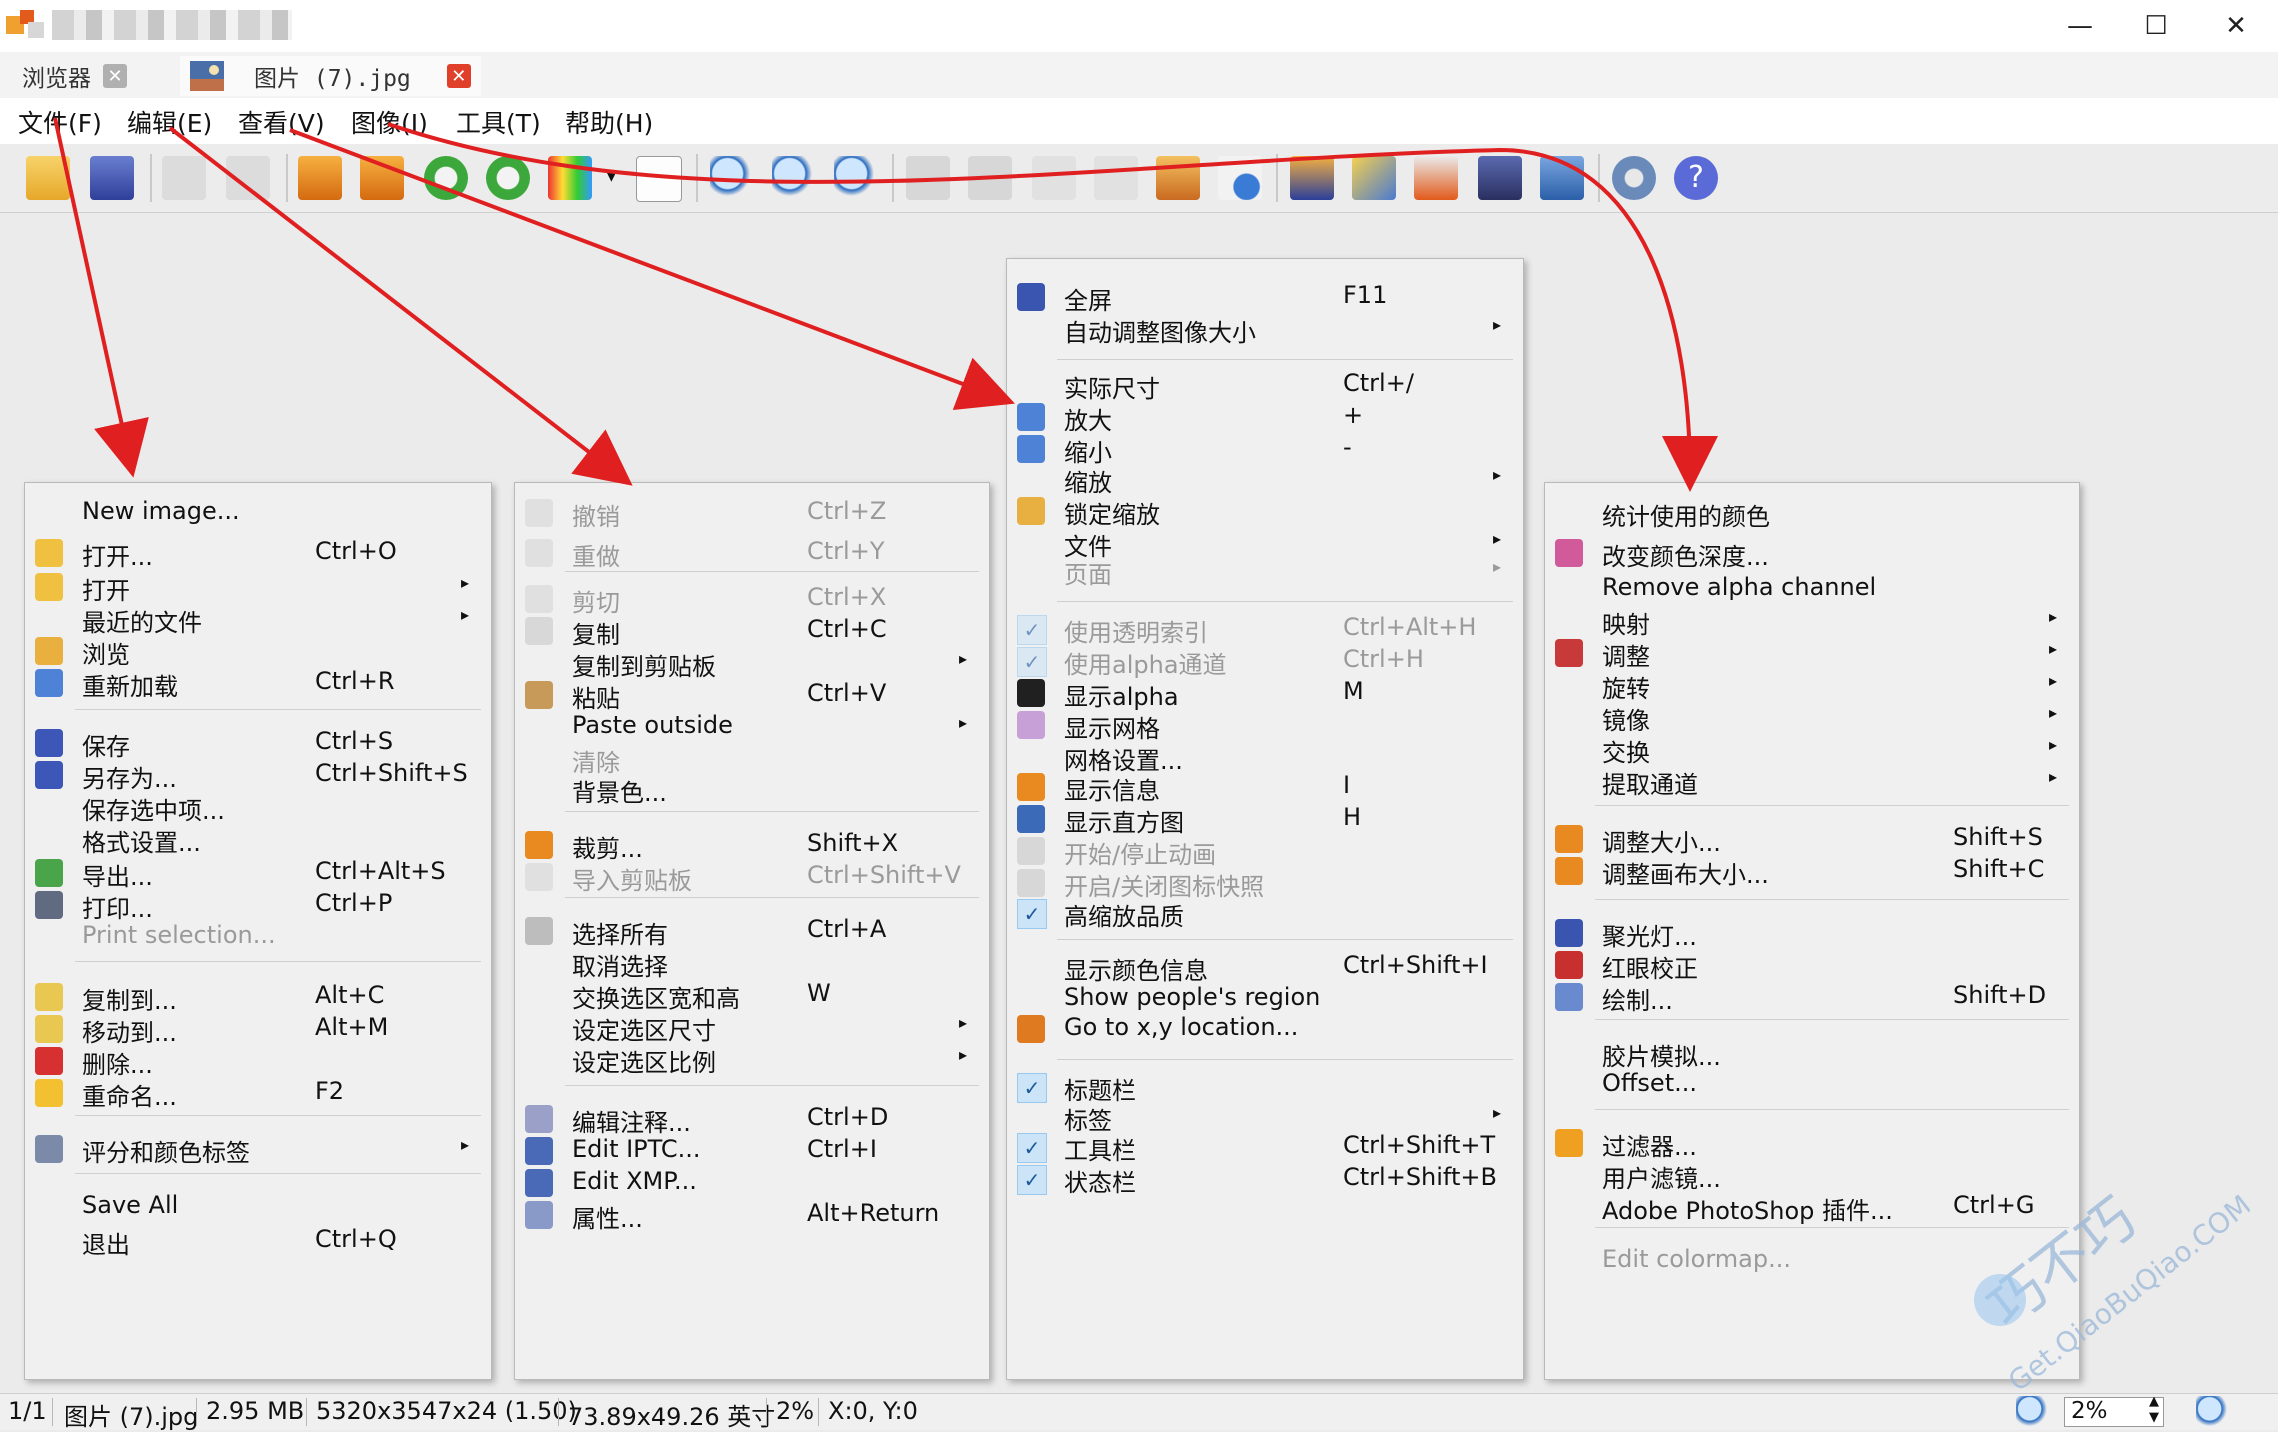 This screenshot has width=2278, height=1432. I want to click on open-folder-icon, so click(48, 178).